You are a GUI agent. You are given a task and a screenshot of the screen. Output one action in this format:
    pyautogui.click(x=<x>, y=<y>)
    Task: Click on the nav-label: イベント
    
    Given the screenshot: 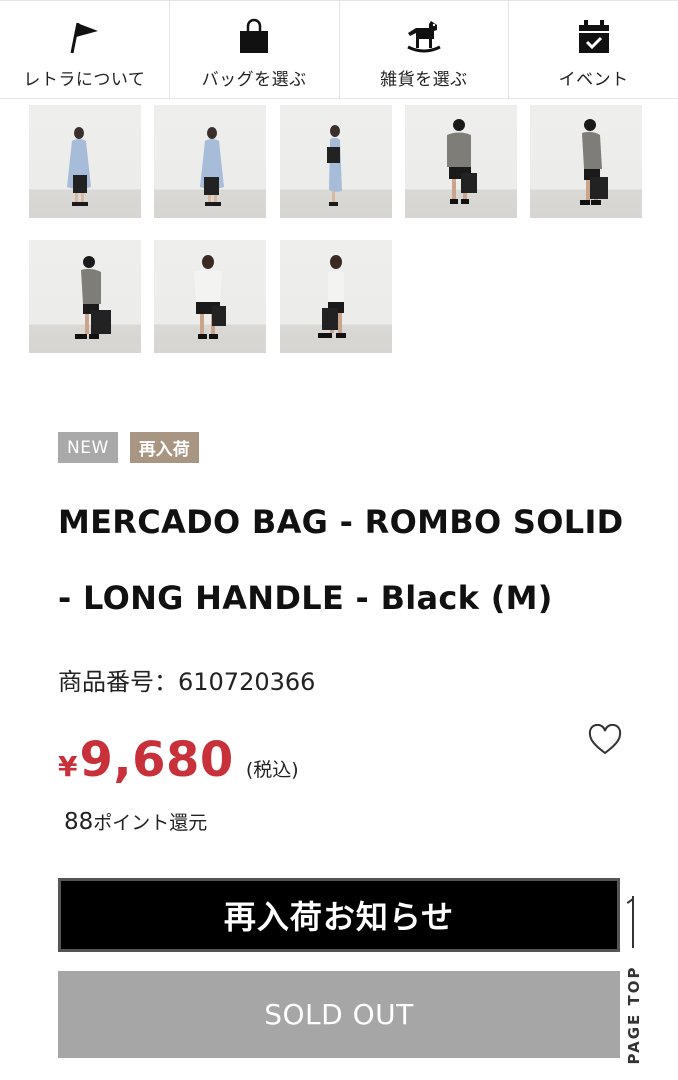 What is the action you would take?
    pyautogui.click(x=593, y=80)
    